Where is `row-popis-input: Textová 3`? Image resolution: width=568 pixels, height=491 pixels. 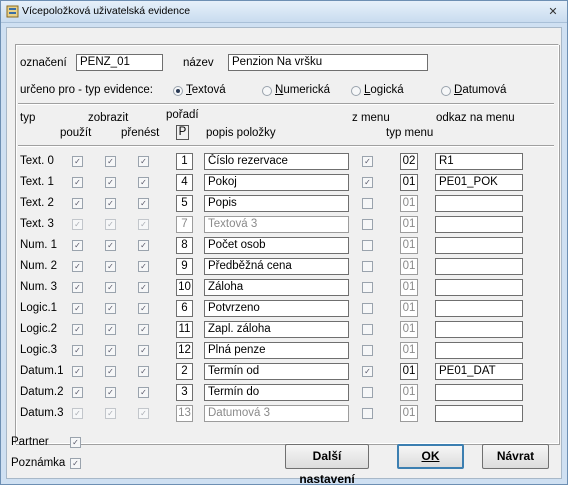
row-popis-input: Textová 3 is located at coordinates (276, 224).